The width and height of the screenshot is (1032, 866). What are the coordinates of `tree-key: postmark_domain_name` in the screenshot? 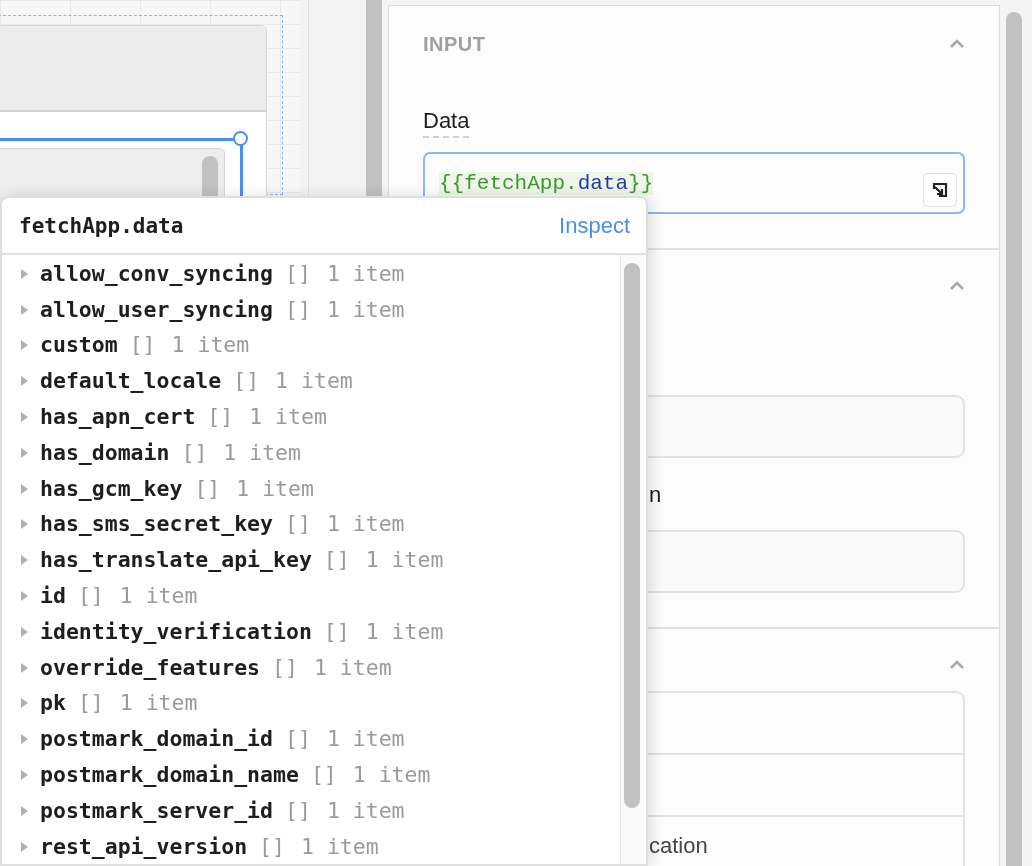 It's located at (169, 775).